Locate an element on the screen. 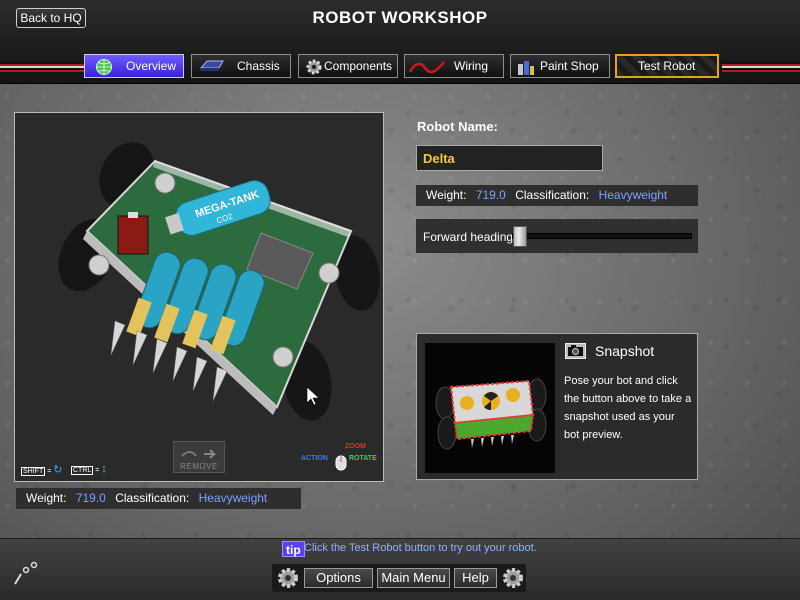  forward-heading-slider-thumb is located at coordinates (520, 236).